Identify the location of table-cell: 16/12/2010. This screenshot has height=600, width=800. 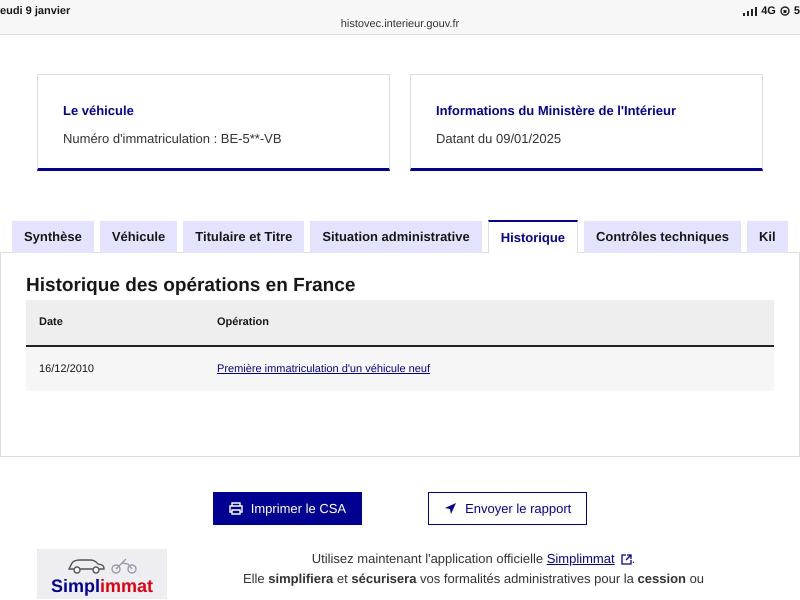
(66, 368).